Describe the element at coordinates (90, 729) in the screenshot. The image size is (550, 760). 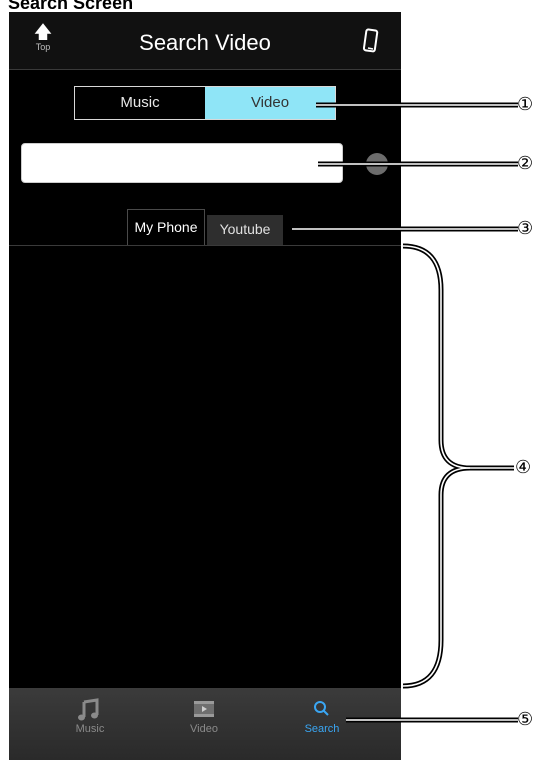
I see `tabbar-label-music: Music` at that location.